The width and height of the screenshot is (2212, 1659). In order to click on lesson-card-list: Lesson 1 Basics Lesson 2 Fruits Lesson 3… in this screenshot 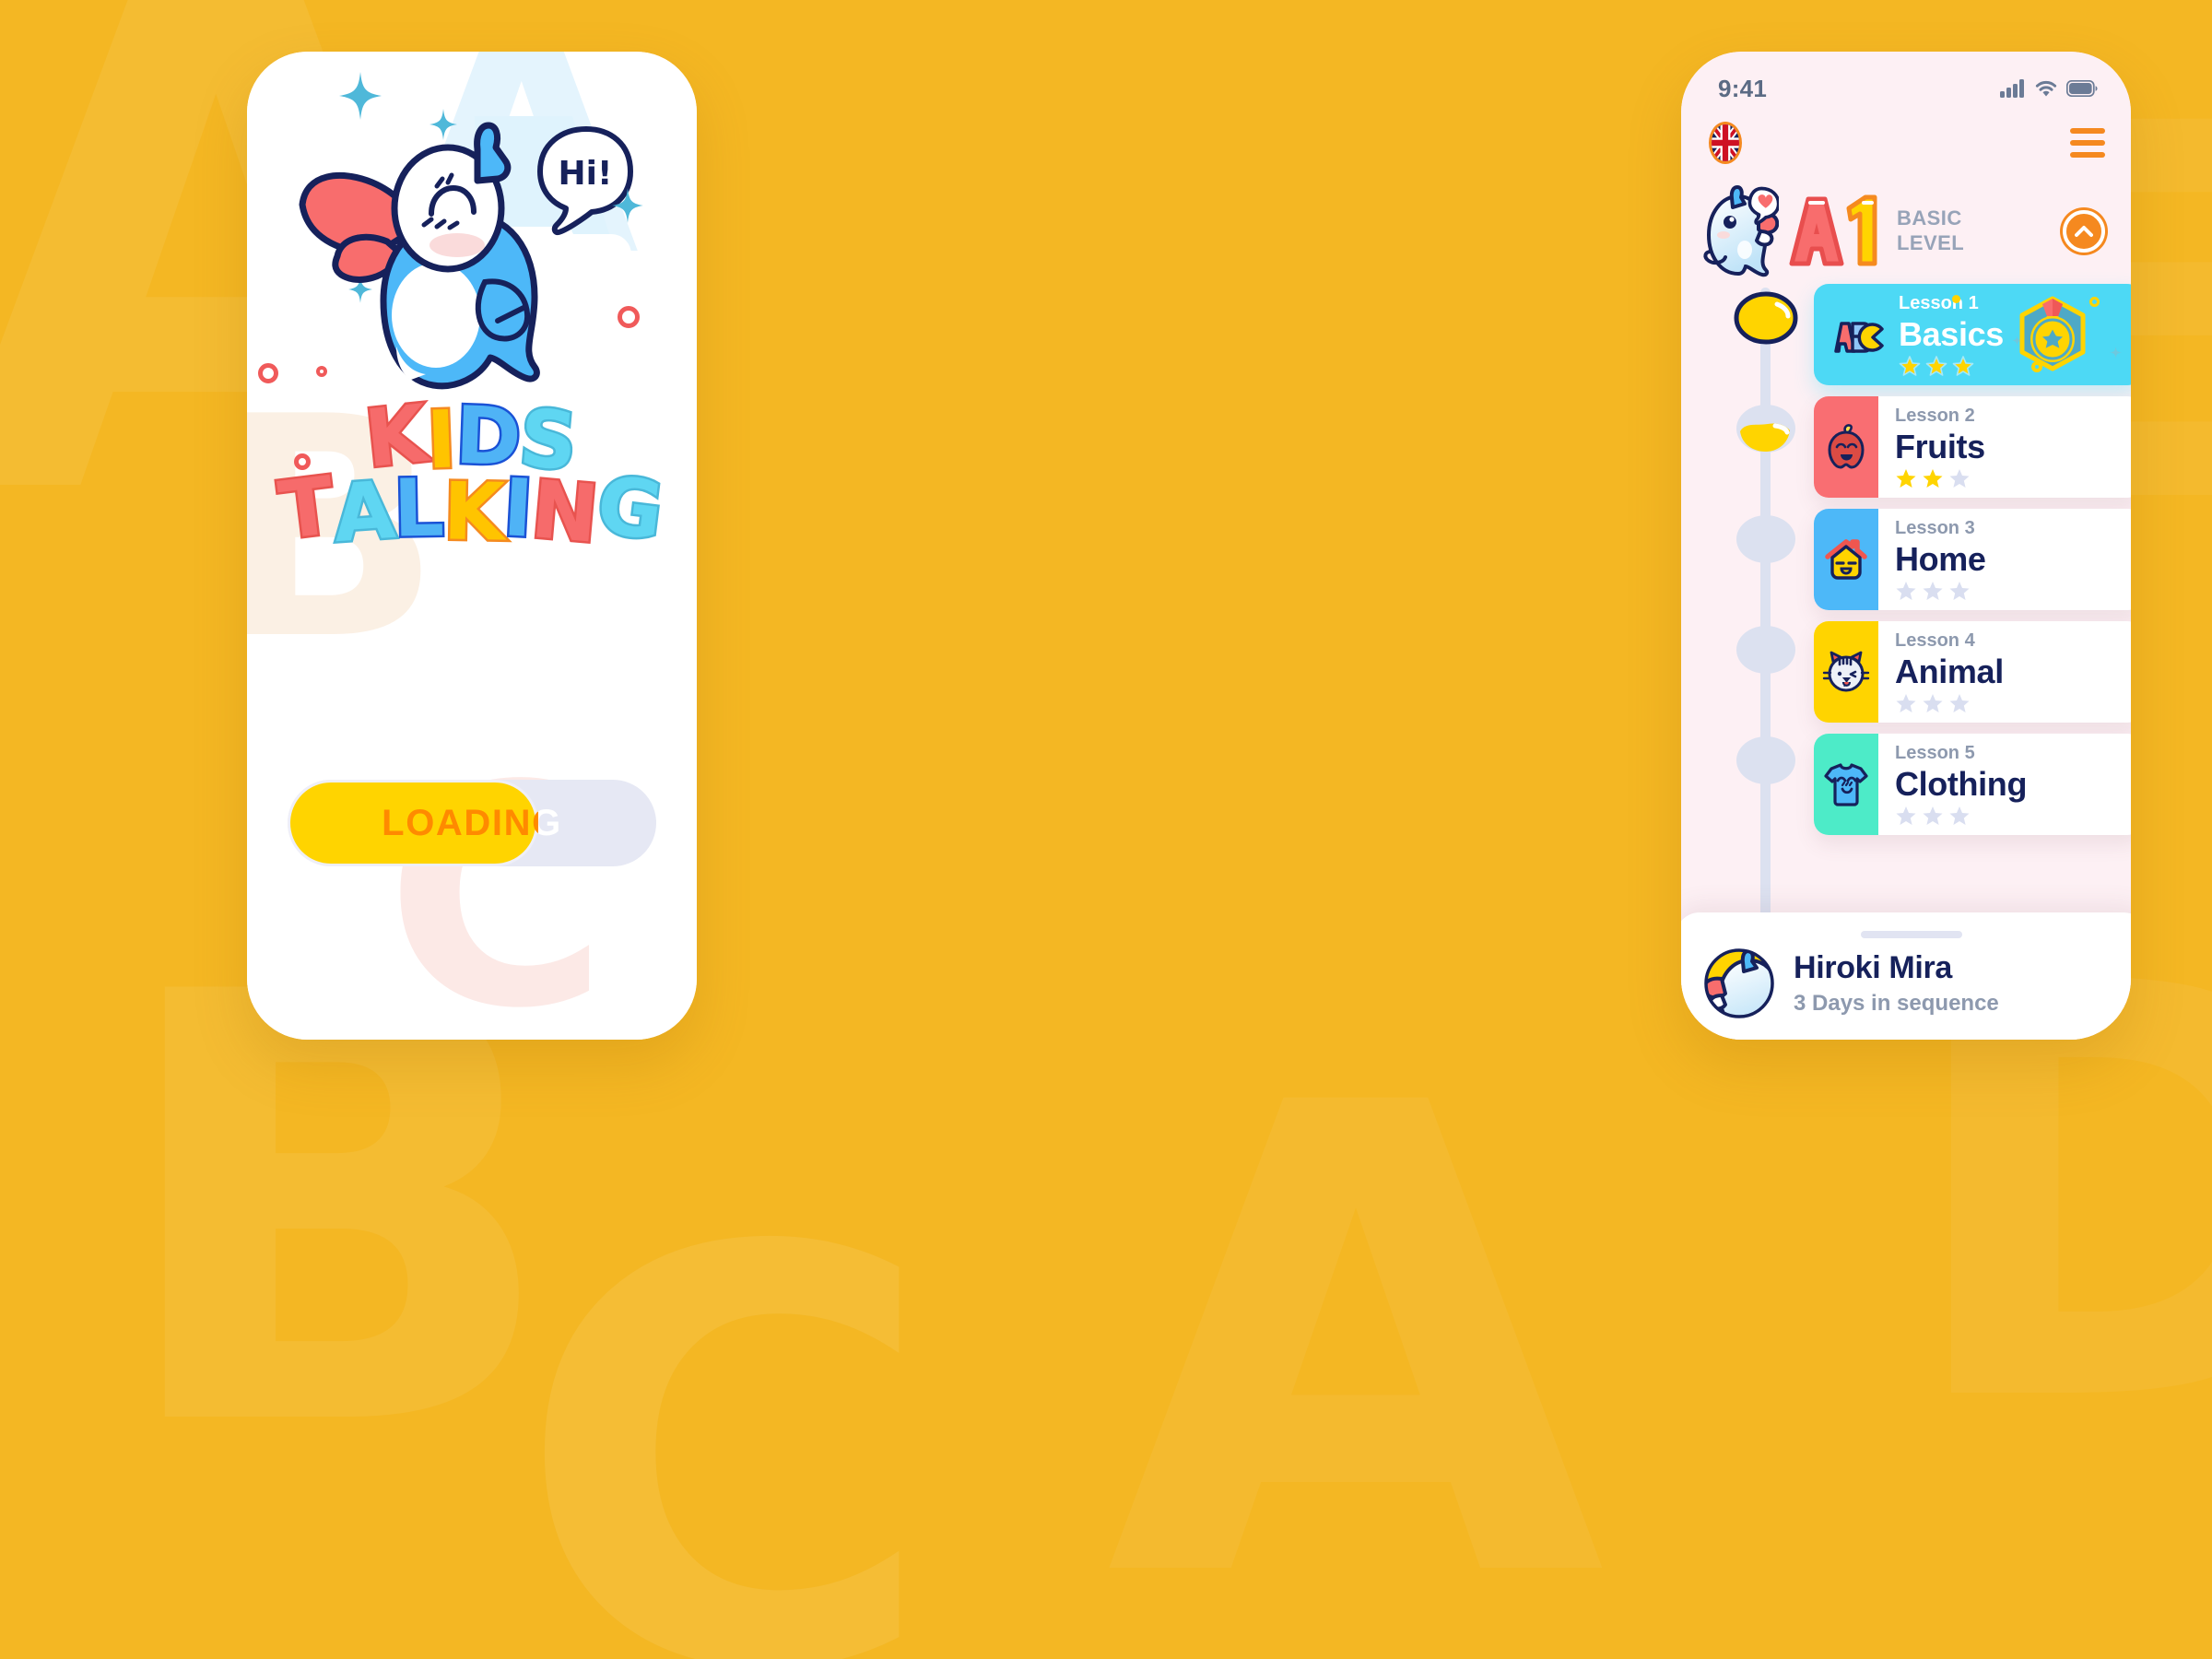, I will do `click(1972, 565)`.